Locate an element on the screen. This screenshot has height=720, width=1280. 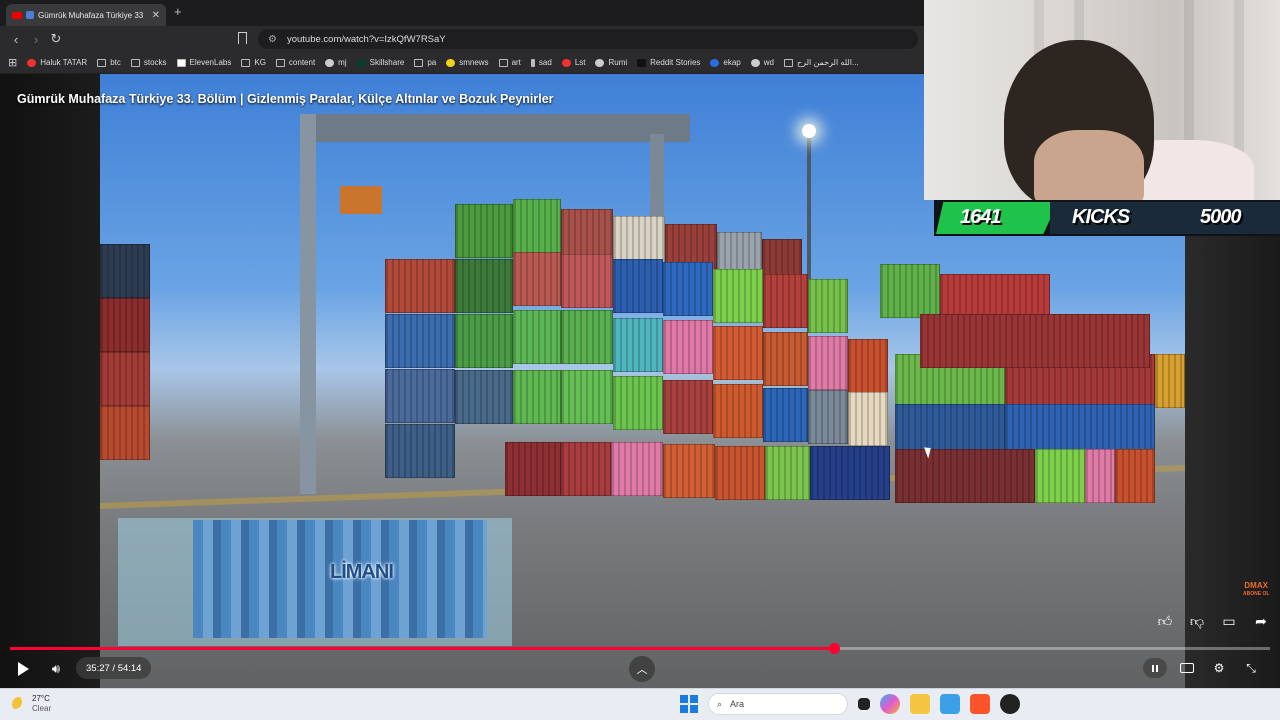
weather-widget: 27°C Clear is located at coordinates (31, 704).